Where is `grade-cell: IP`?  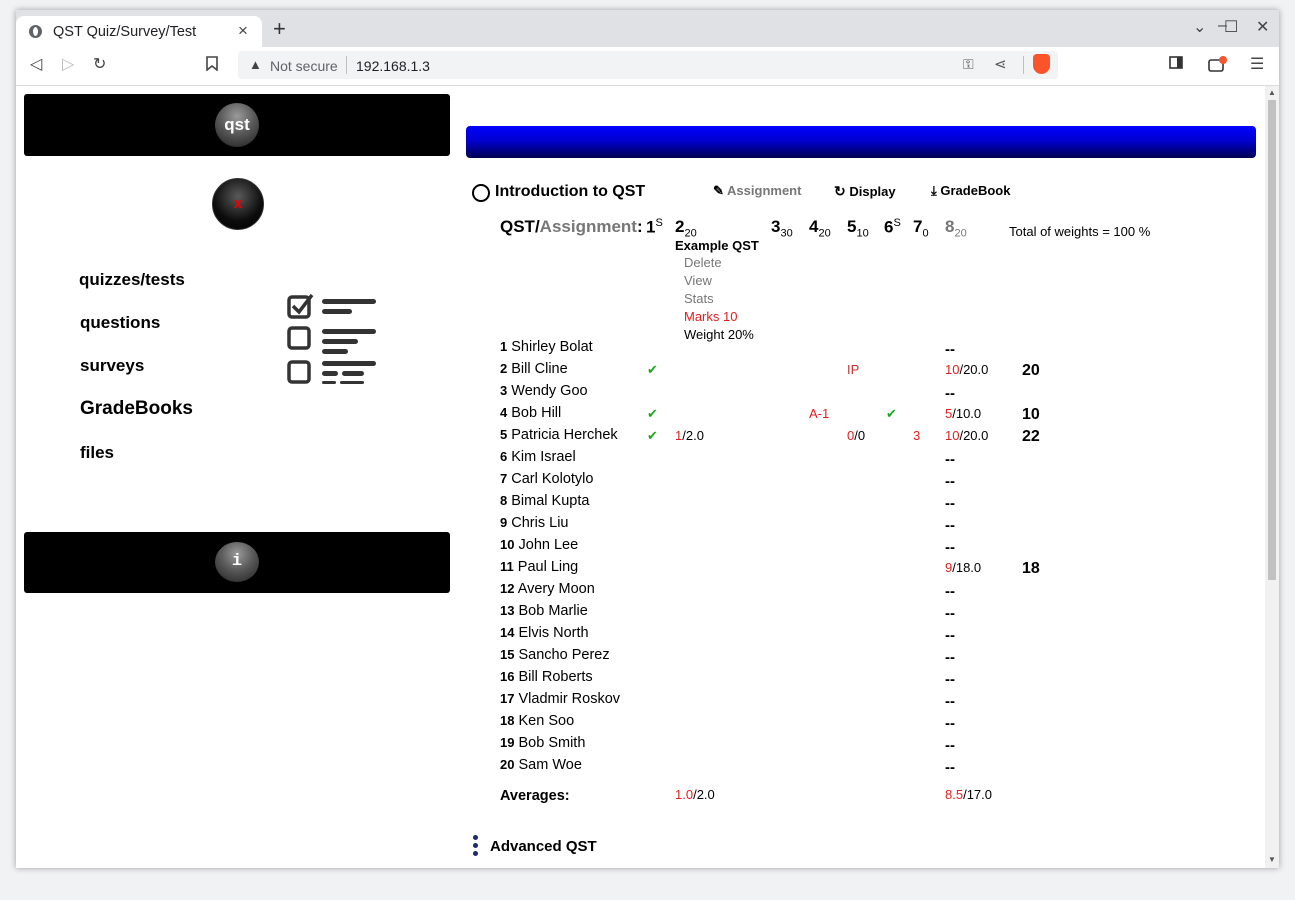
grade-cell: IP is located at coordinates (853, 369).